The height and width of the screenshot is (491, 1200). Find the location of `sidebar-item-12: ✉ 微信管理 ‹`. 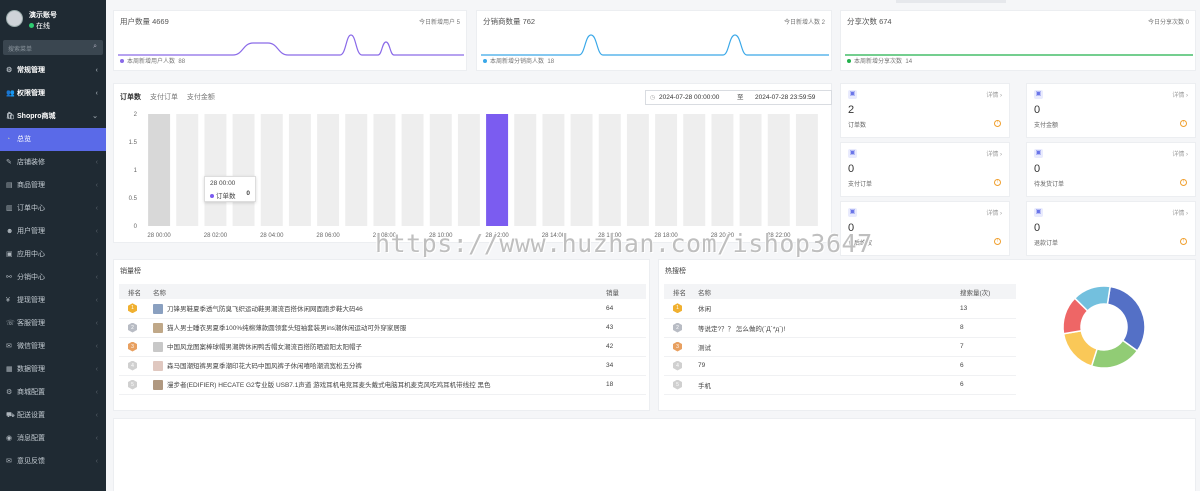

sidebar-item-12: ✉ 微信管理 ‹ is located at coordinates (53, 346).